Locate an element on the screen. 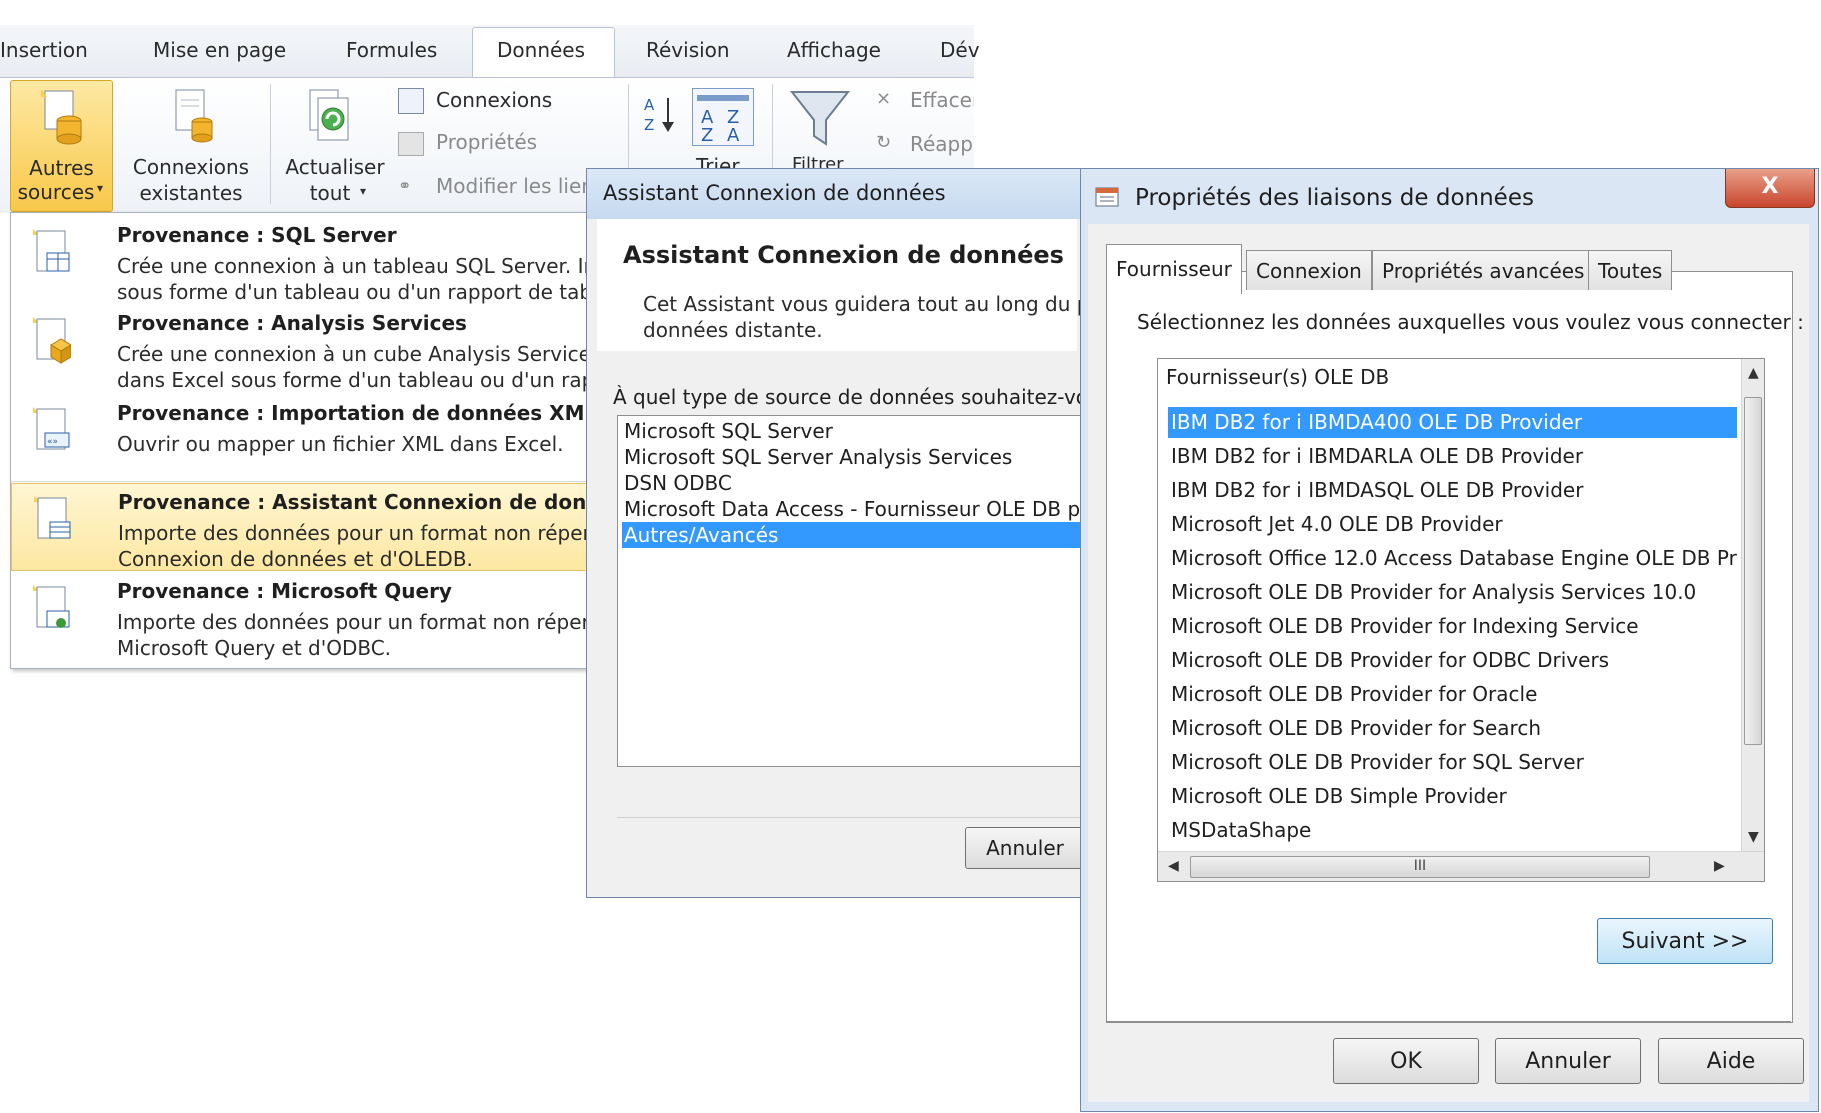  sort-dialog-button: A Z Z A is located at coordinates (723, 117).